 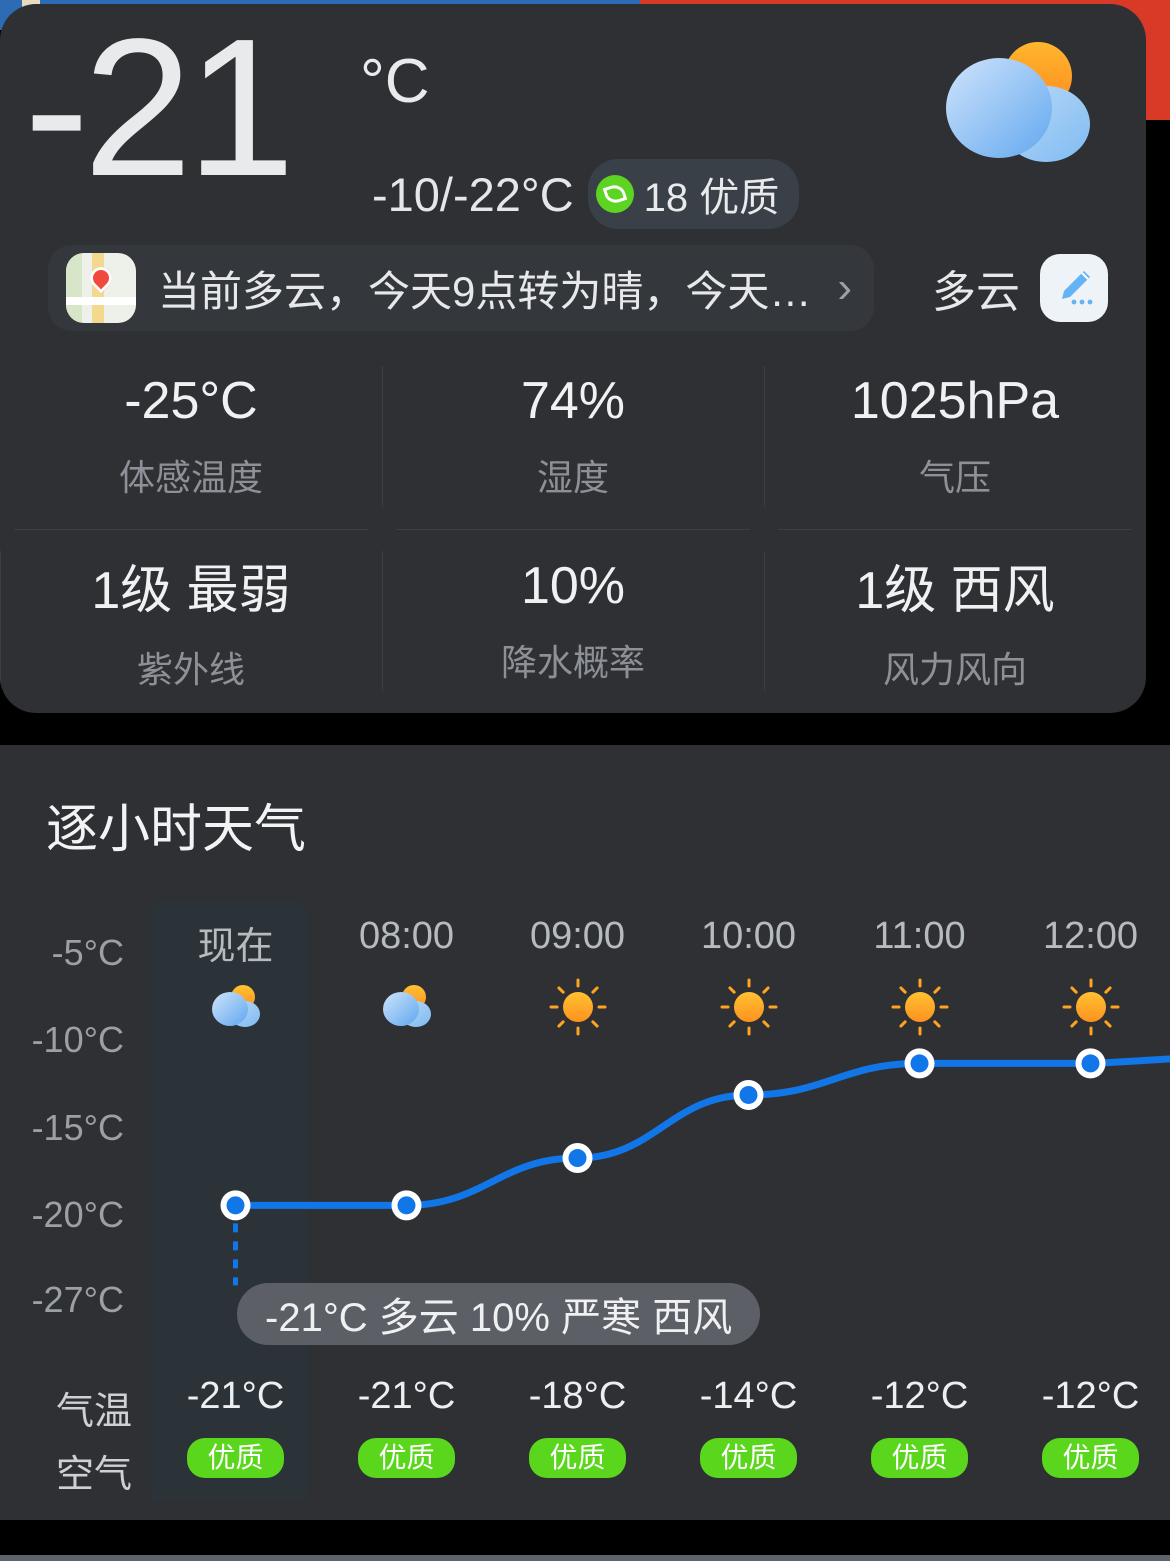 I want to click on metric-pressure: 1025hPa 气压, so click(x=955, y=436).